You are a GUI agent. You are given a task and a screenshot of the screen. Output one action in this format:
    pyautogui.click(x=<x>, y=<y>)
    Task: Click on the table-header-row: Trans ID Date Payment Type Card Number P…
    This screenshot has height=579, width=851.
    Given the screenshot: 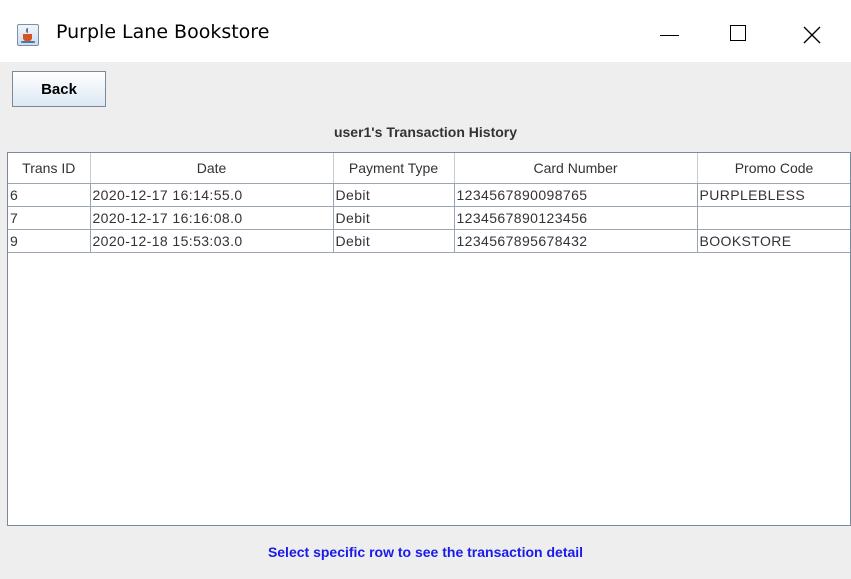 What is the action you would take?
    pyautogui.click(x=429, y=168)
    